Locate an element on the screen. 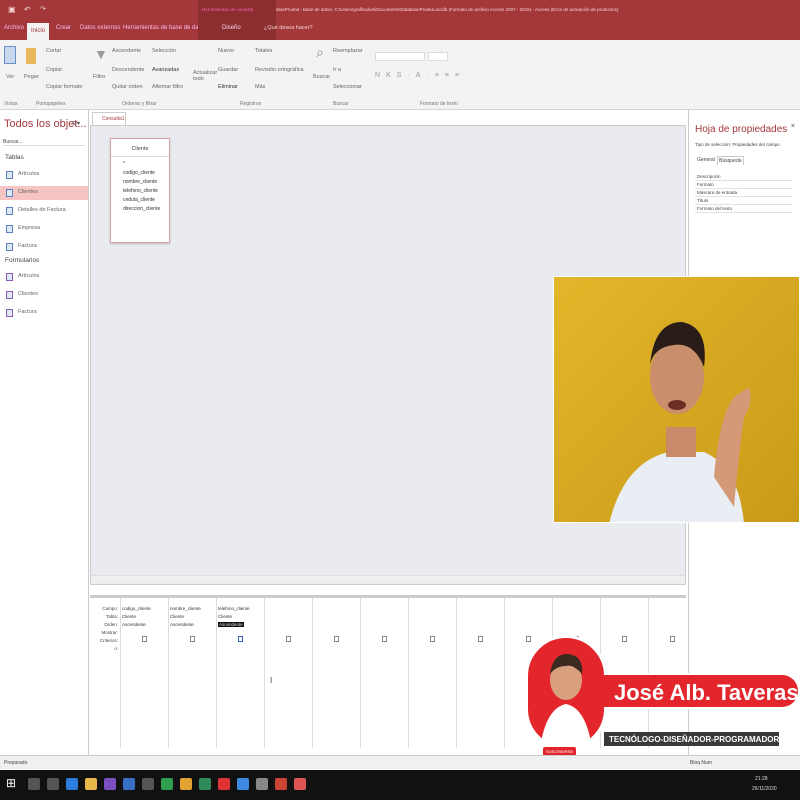 Image resolution: width=800 pixels, height=800 pixels. nav-item: Detalles de Factura is located at coordinates (44, 211).